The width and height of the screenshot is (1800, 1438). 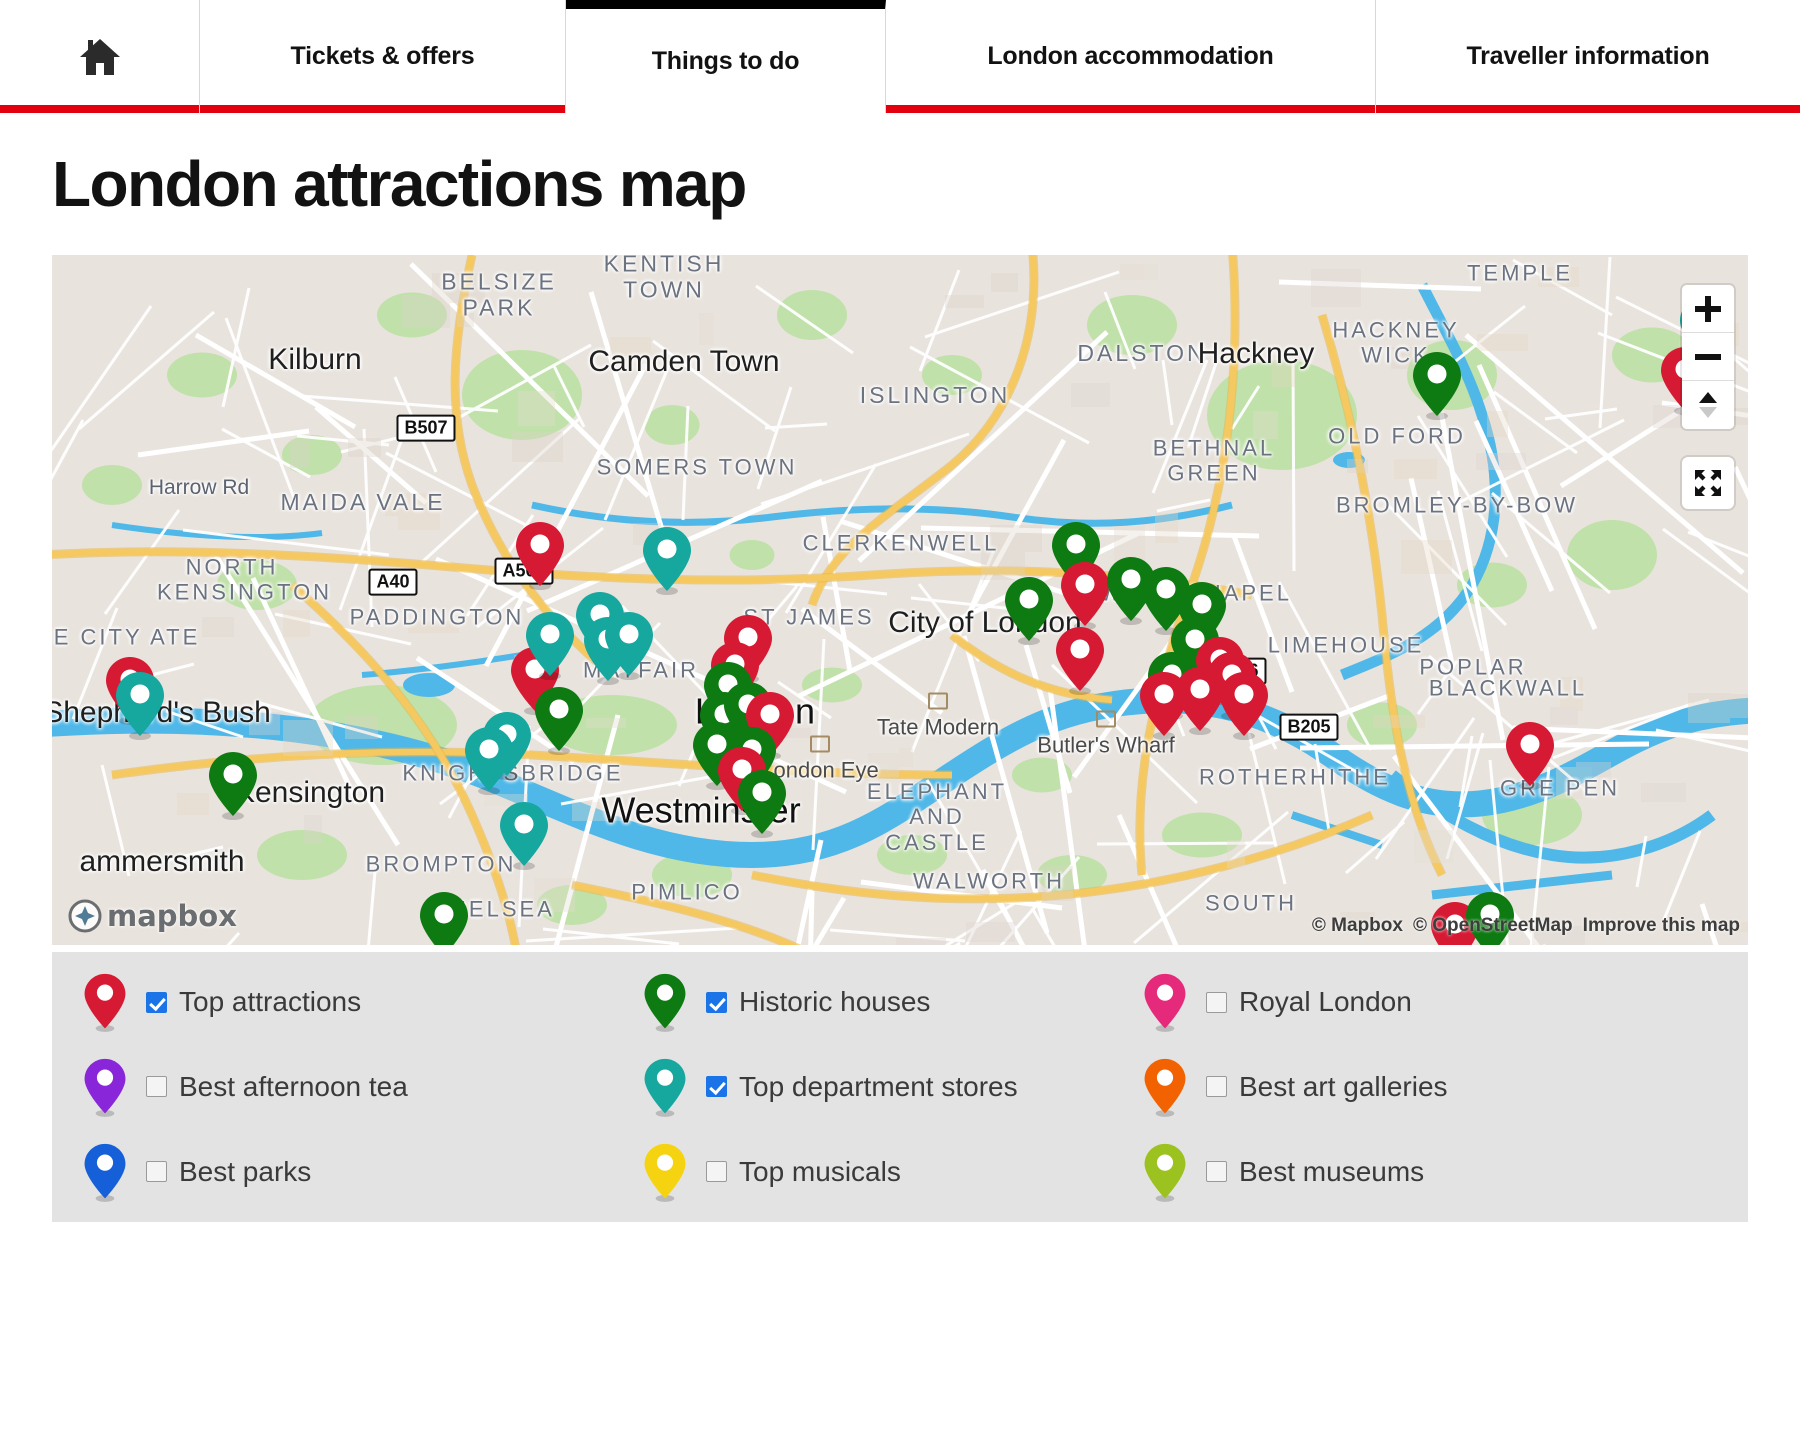 I want to click on nav-tab-label: Tickets & offers, so click(x=382, y=56).